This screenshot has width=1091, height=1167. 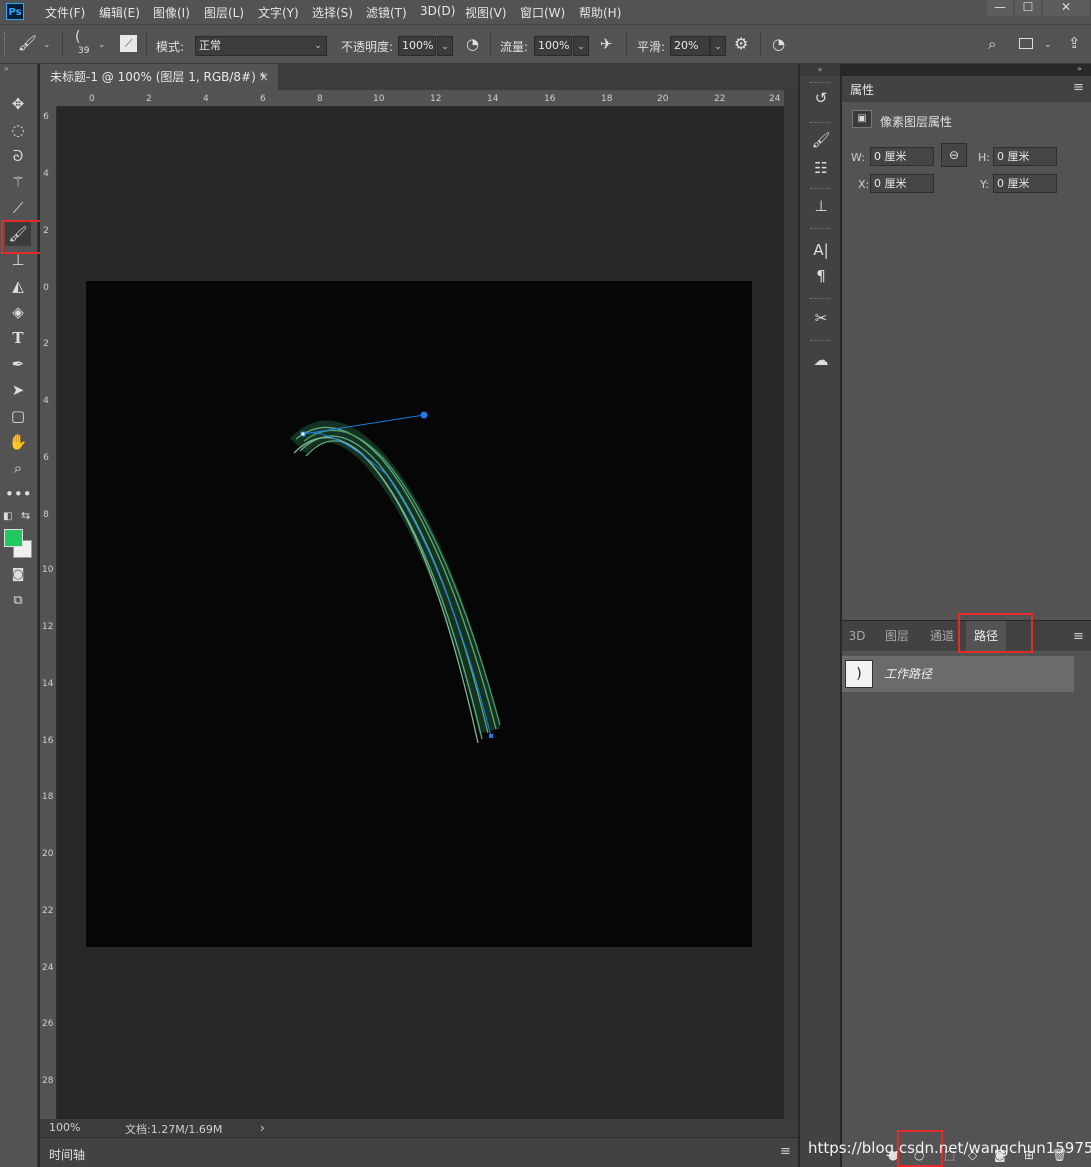 What do you see at coordinates (606, 44) in the screenshot?
I see `airbrush-icon: ✈` at bounding box center [606, 44].